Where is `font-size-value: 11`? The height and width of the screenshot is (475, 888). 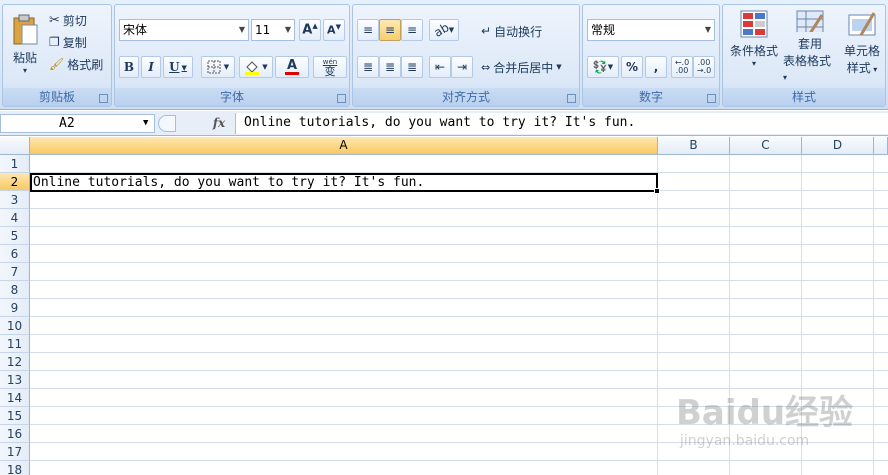 font-size-value: 11 is located at coordinates (263, 30).